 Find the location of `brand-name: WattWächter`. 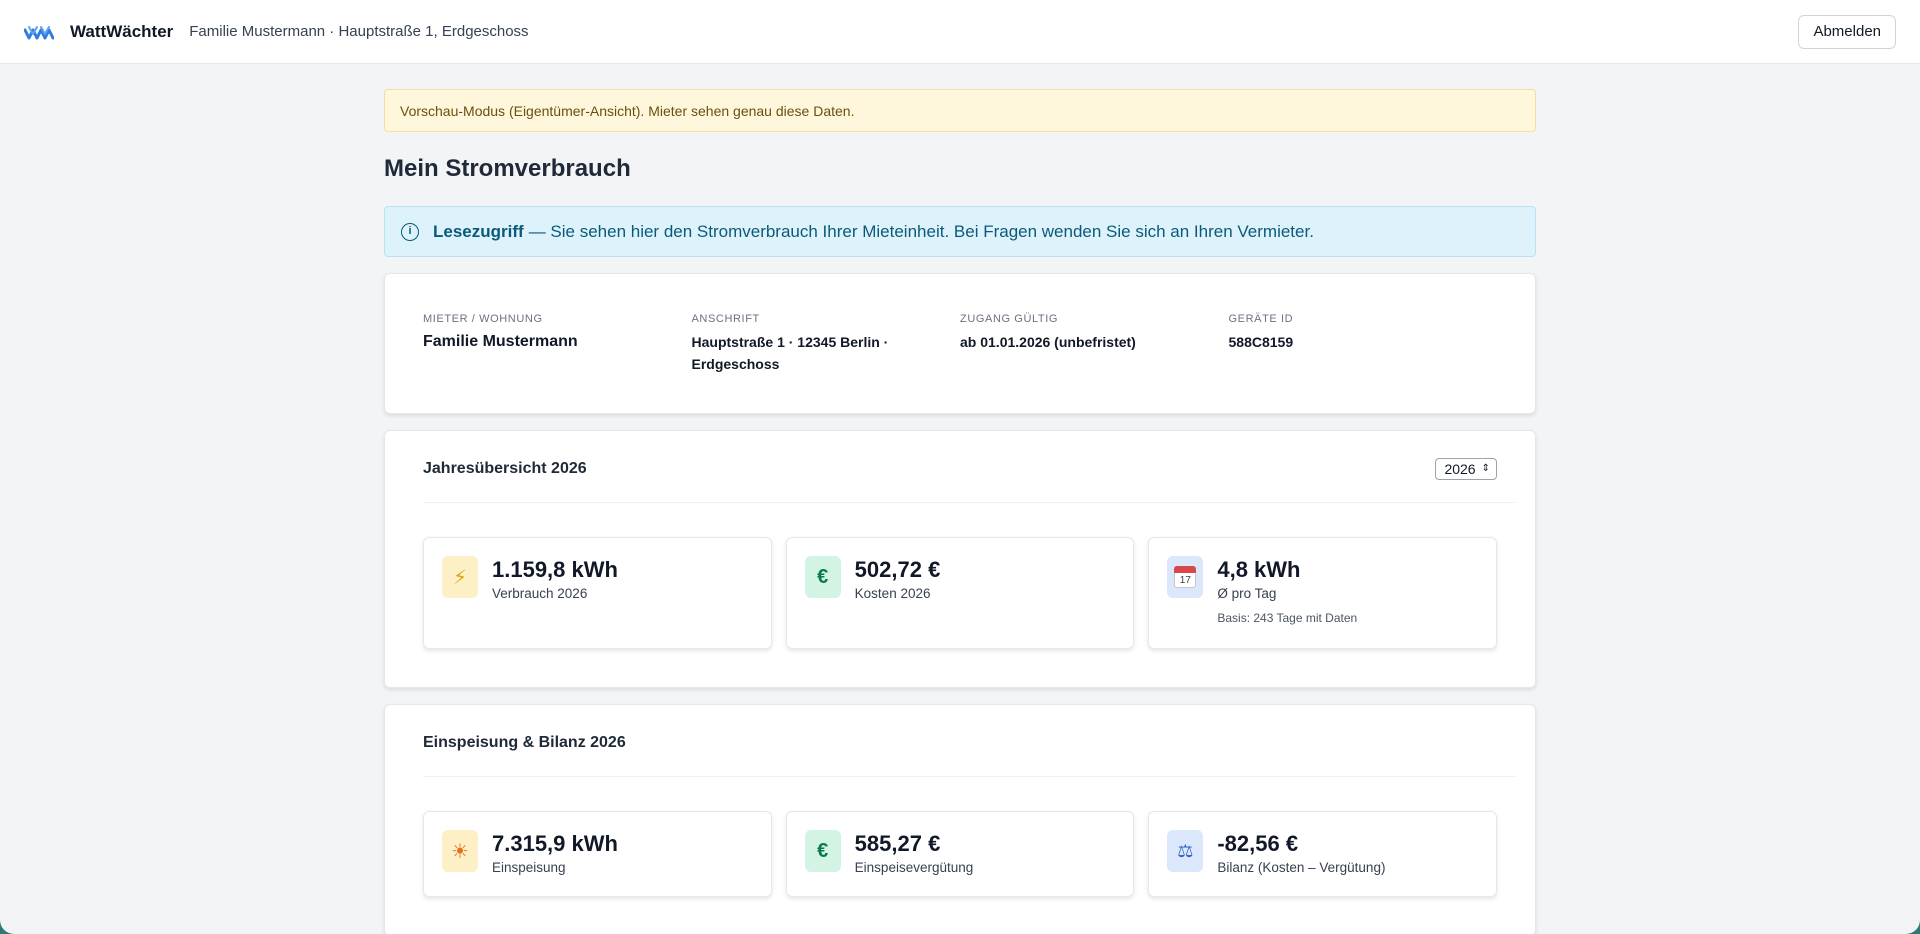

brand-name: WattWächter is located at coordinates (122, 31).